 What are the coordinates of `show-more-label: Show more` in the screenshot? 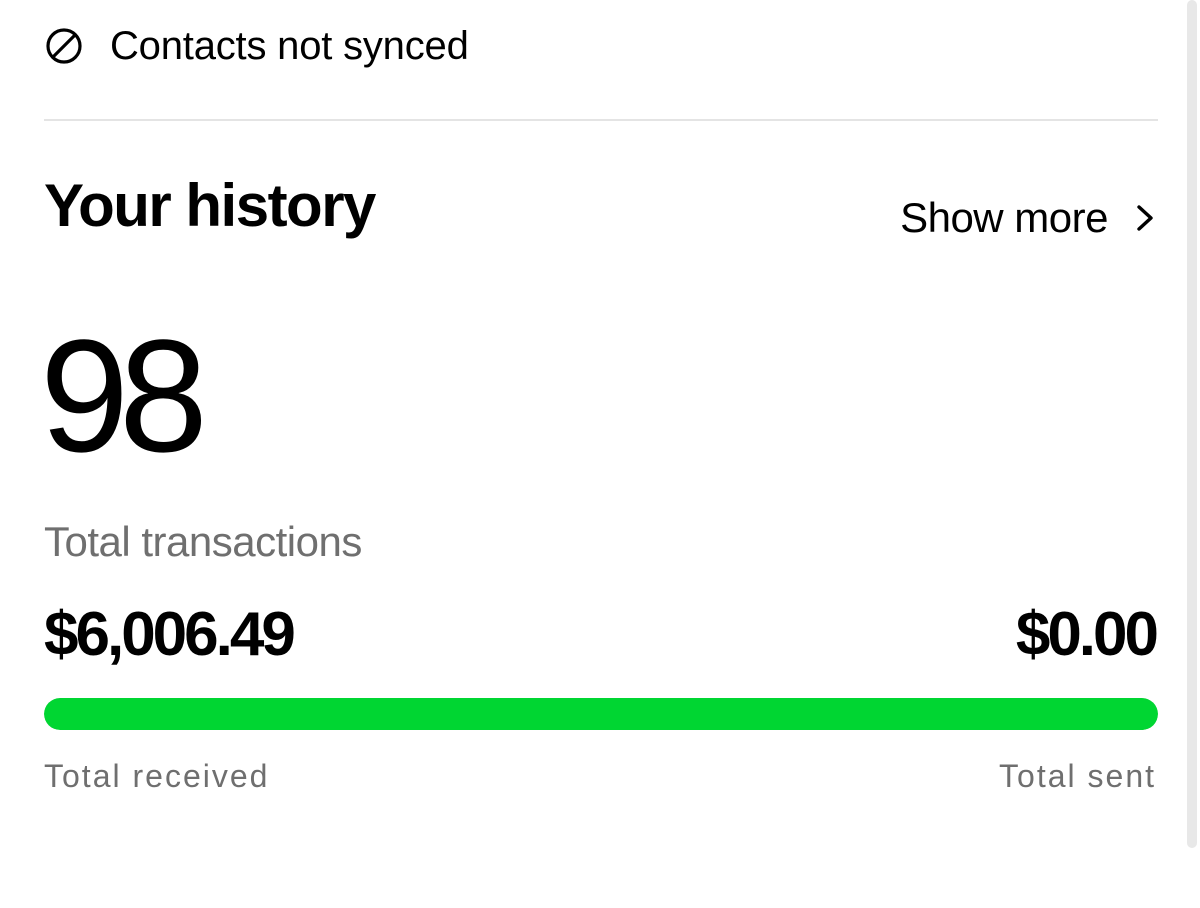 It's located at (1004, 217).